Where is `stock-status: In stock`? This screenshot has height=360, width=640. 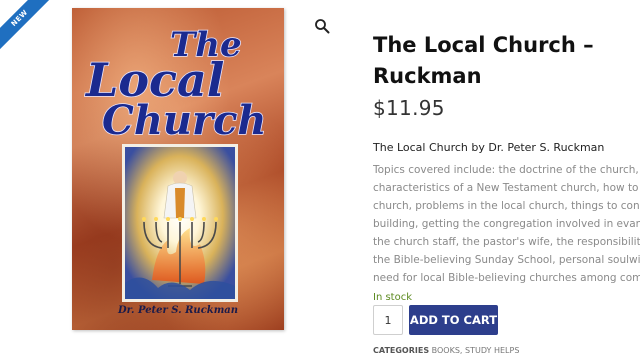
stock-status: In stock is located at coordinates (393, 297).